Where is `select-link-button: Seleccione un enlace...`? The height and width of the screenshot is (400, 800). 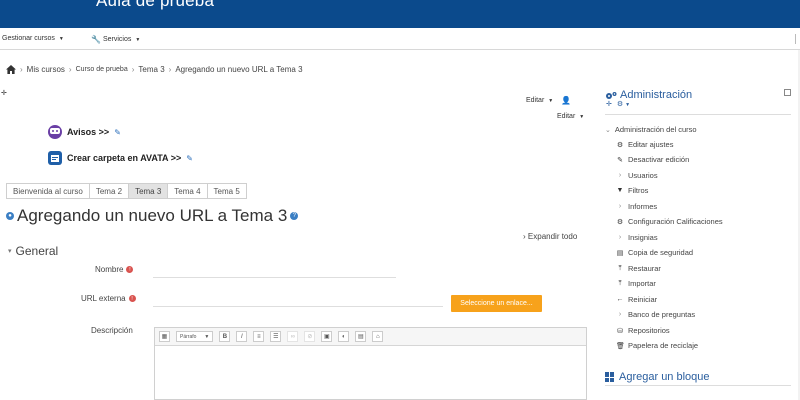 select-link-button: Seleccione un enlace... is located at coordinates (496, 303).